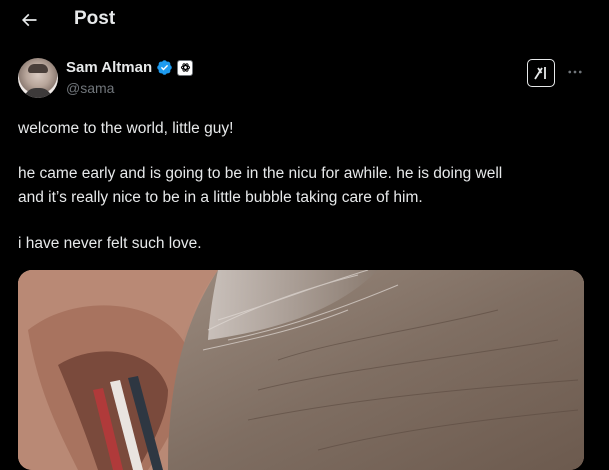  Describe the element at coordinates (110, 243) in the screenshot. I see `tweet-text-line: i have never felt such love.` at that location.